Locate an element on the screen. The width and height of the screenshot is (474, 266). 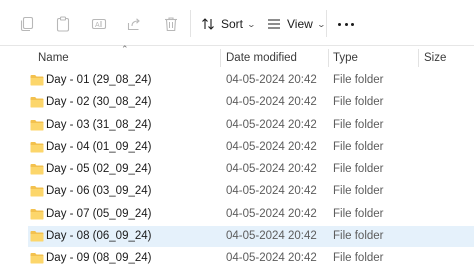
view-label: View is located at coordinates (300, 24).